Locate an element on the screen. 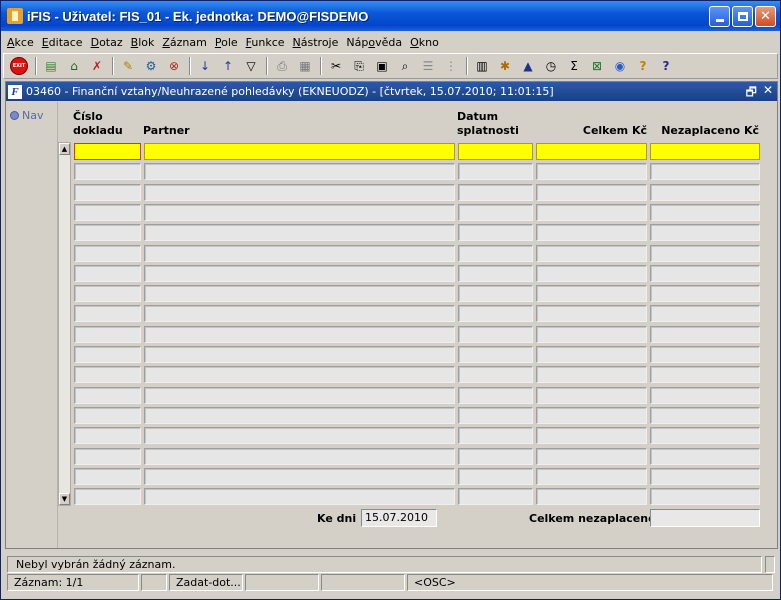  menu-okno: Okno is located at coordinates (424, 42).